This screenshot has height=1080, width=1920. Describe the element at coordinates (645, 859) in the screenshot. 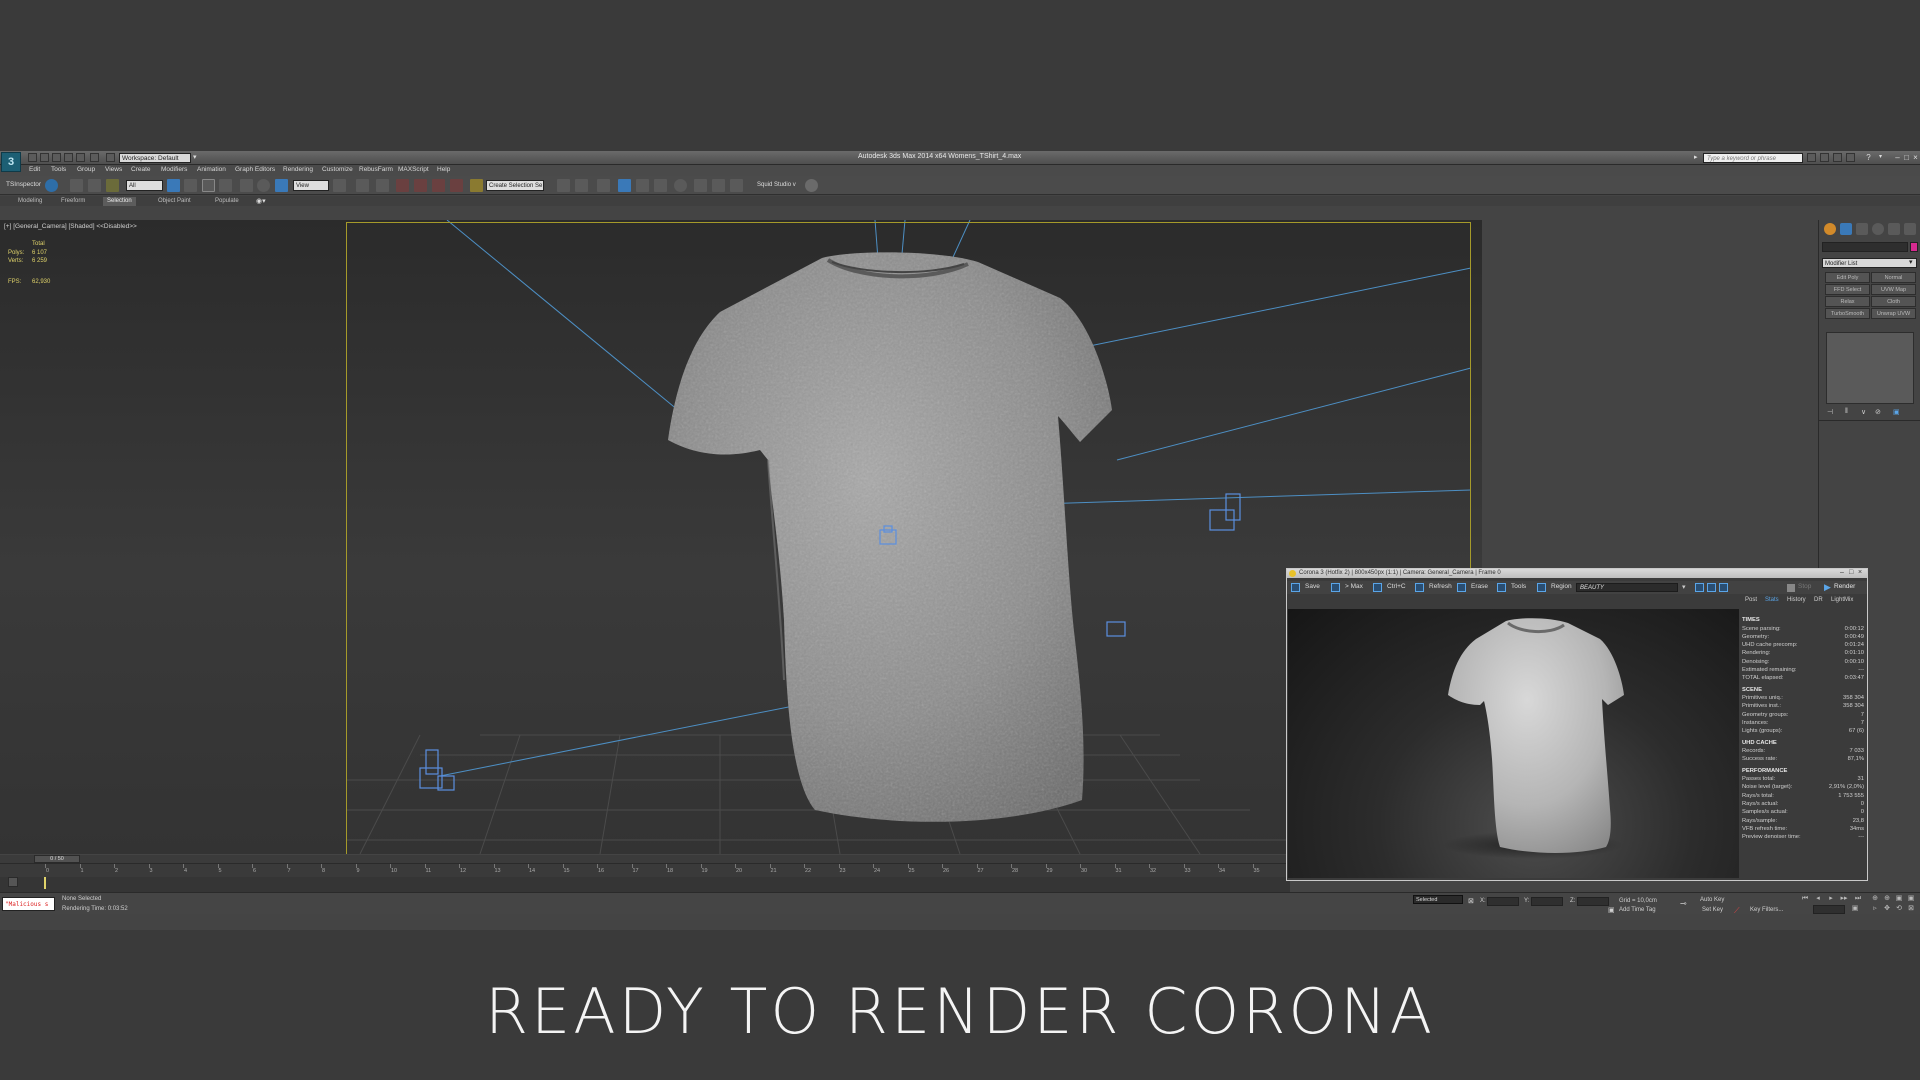

I see `time-slider: 0 / 50` at that location.